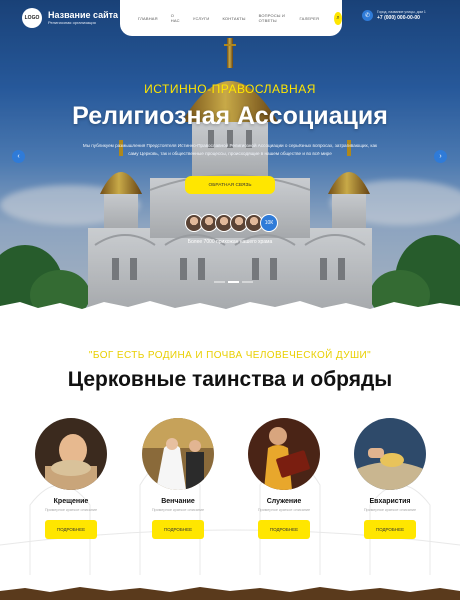  I want to click on nav-item-home: ГЛАВНАЯ, so click(148, 18).